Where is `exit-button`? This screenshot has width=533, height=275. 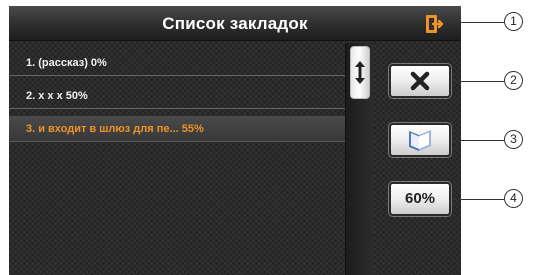
exit-button is located at coordinates (434, 24).